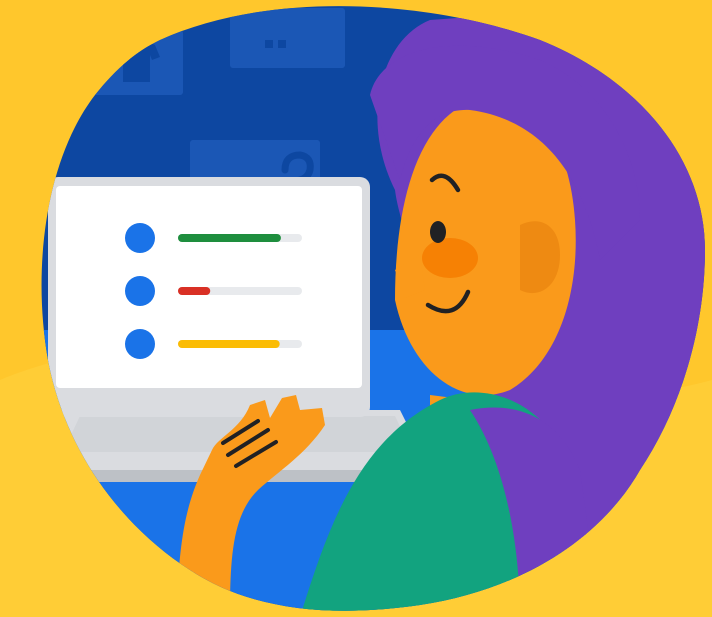  I want to click on cheek, so click(450, 258).